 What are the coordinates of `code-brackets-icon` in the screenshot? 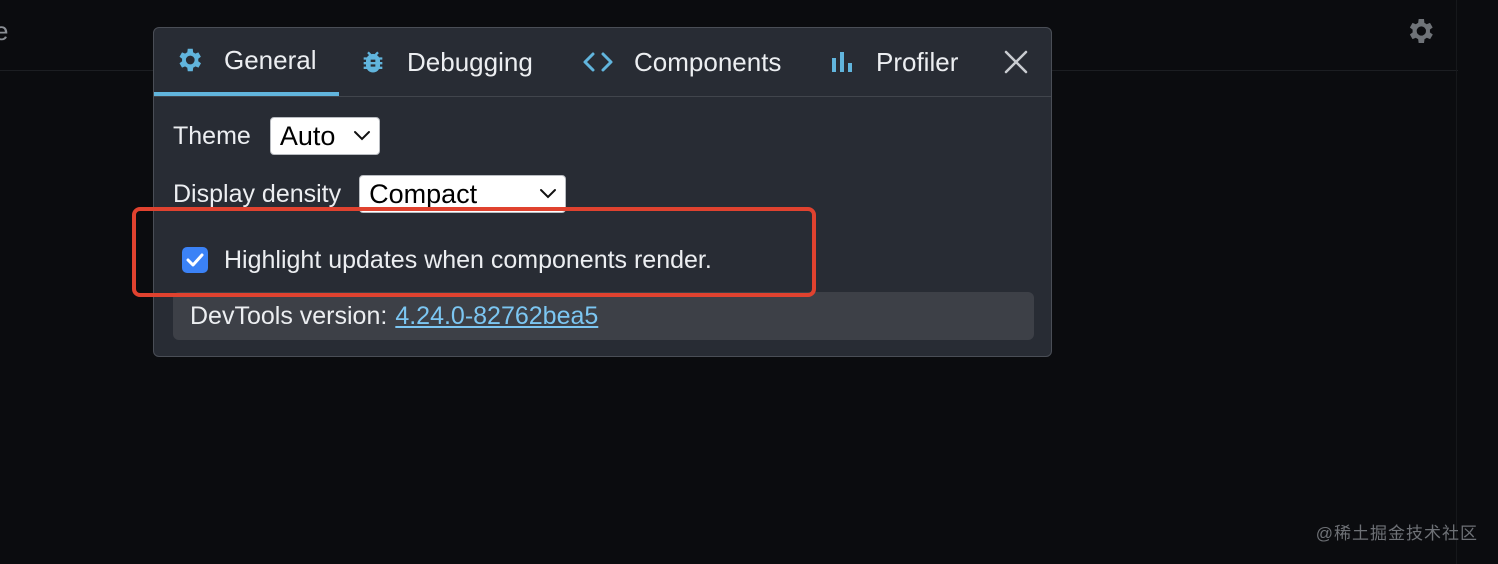 It's located at (598, 62).